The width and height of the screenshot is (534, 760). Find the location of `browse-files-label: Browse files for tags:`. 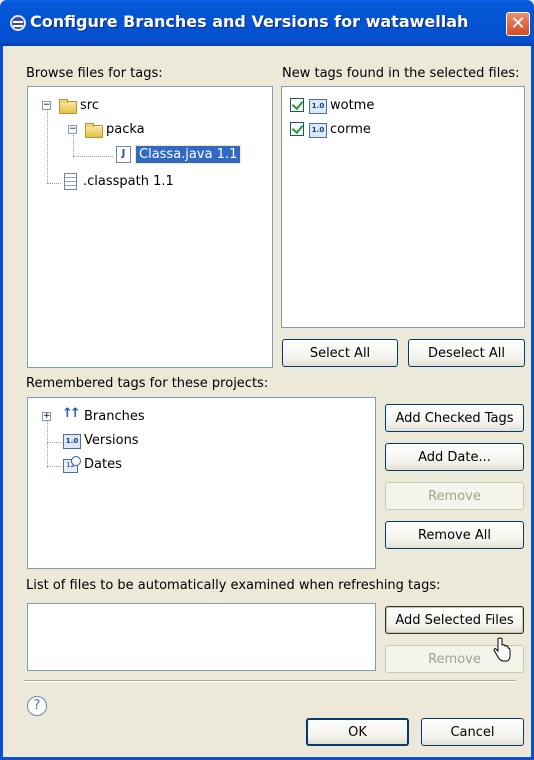

browse-files-label: Browse files for tags: is located at coordinates (94, 73).